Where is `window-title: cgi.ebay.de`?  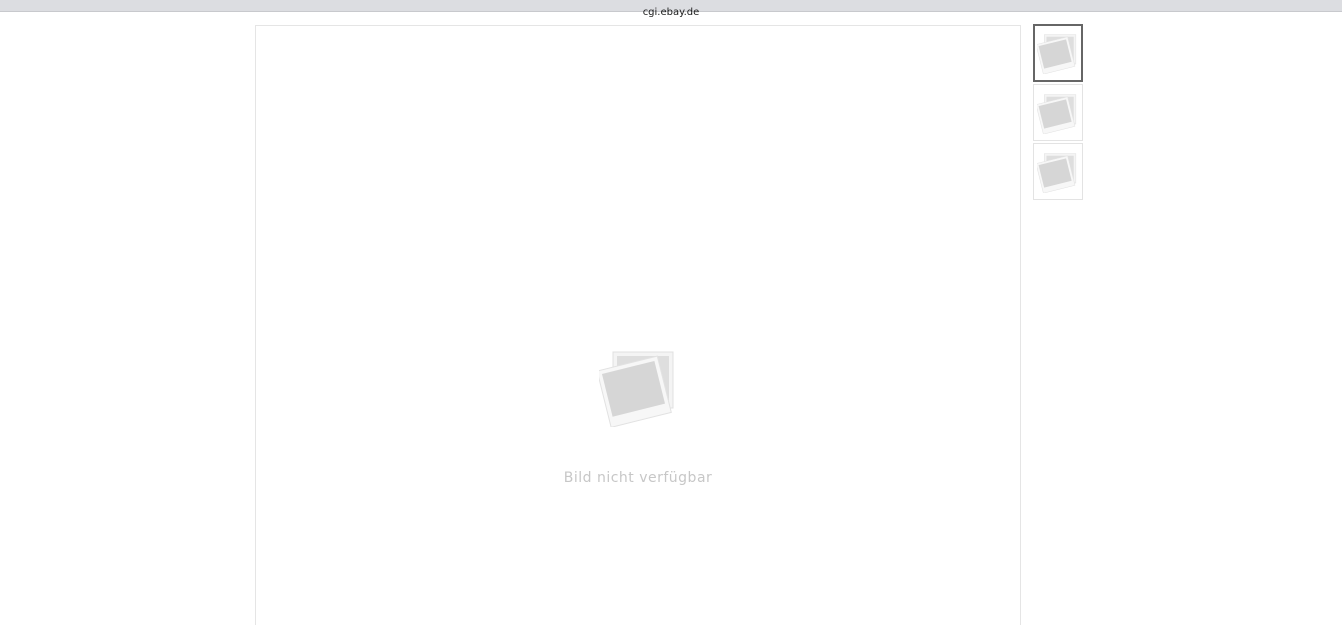 window-title: cgi.ebay.de is located at coordinates (671, 12).